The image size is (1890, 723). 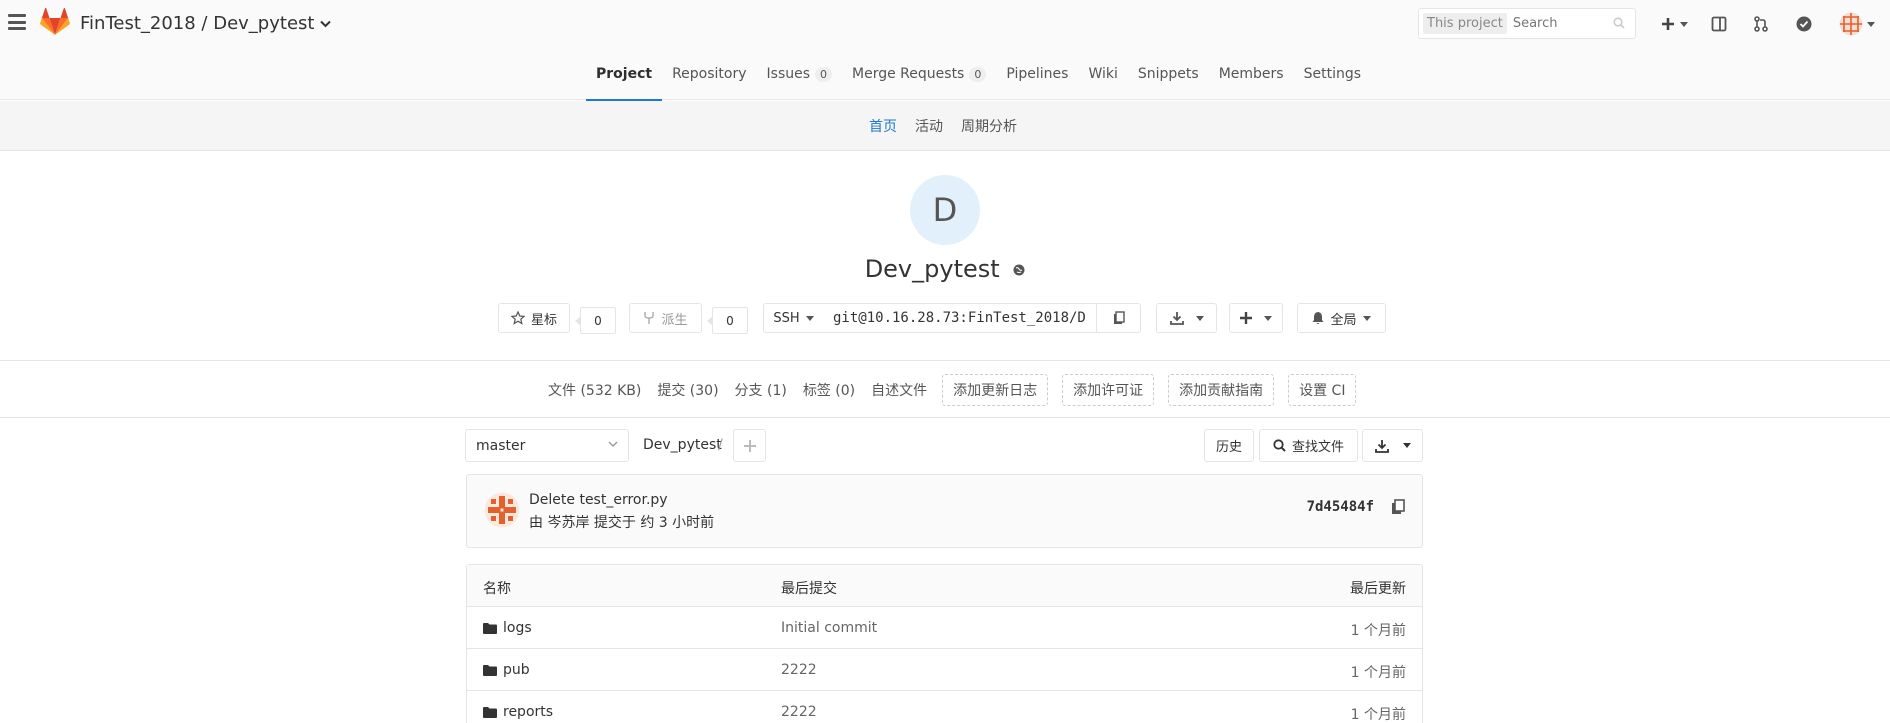 I want to click on clone-protocol-label: SSH, so click(x=786, y=318).